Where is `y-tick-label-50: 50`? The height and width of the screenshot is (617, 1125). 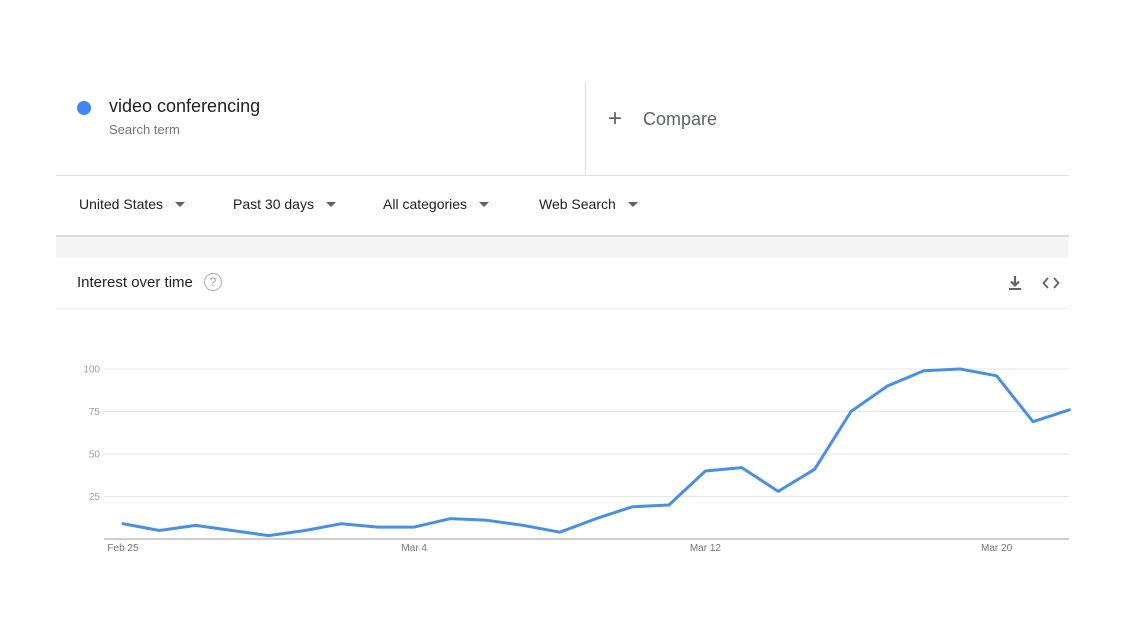
y-tick-label-50: 50 is located at coordinates (95, 455).